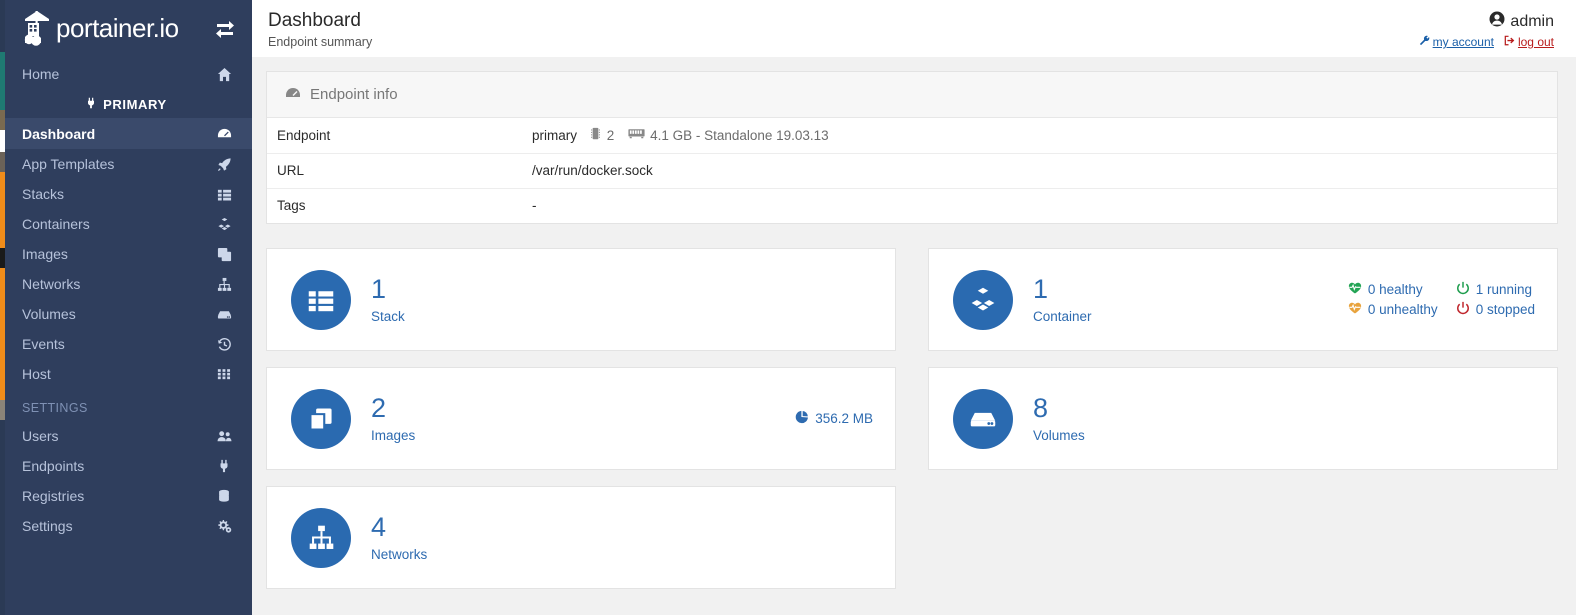 The image size is (1576, 615). I want to click on sidebar-item-images: Images, so click(126, 254).